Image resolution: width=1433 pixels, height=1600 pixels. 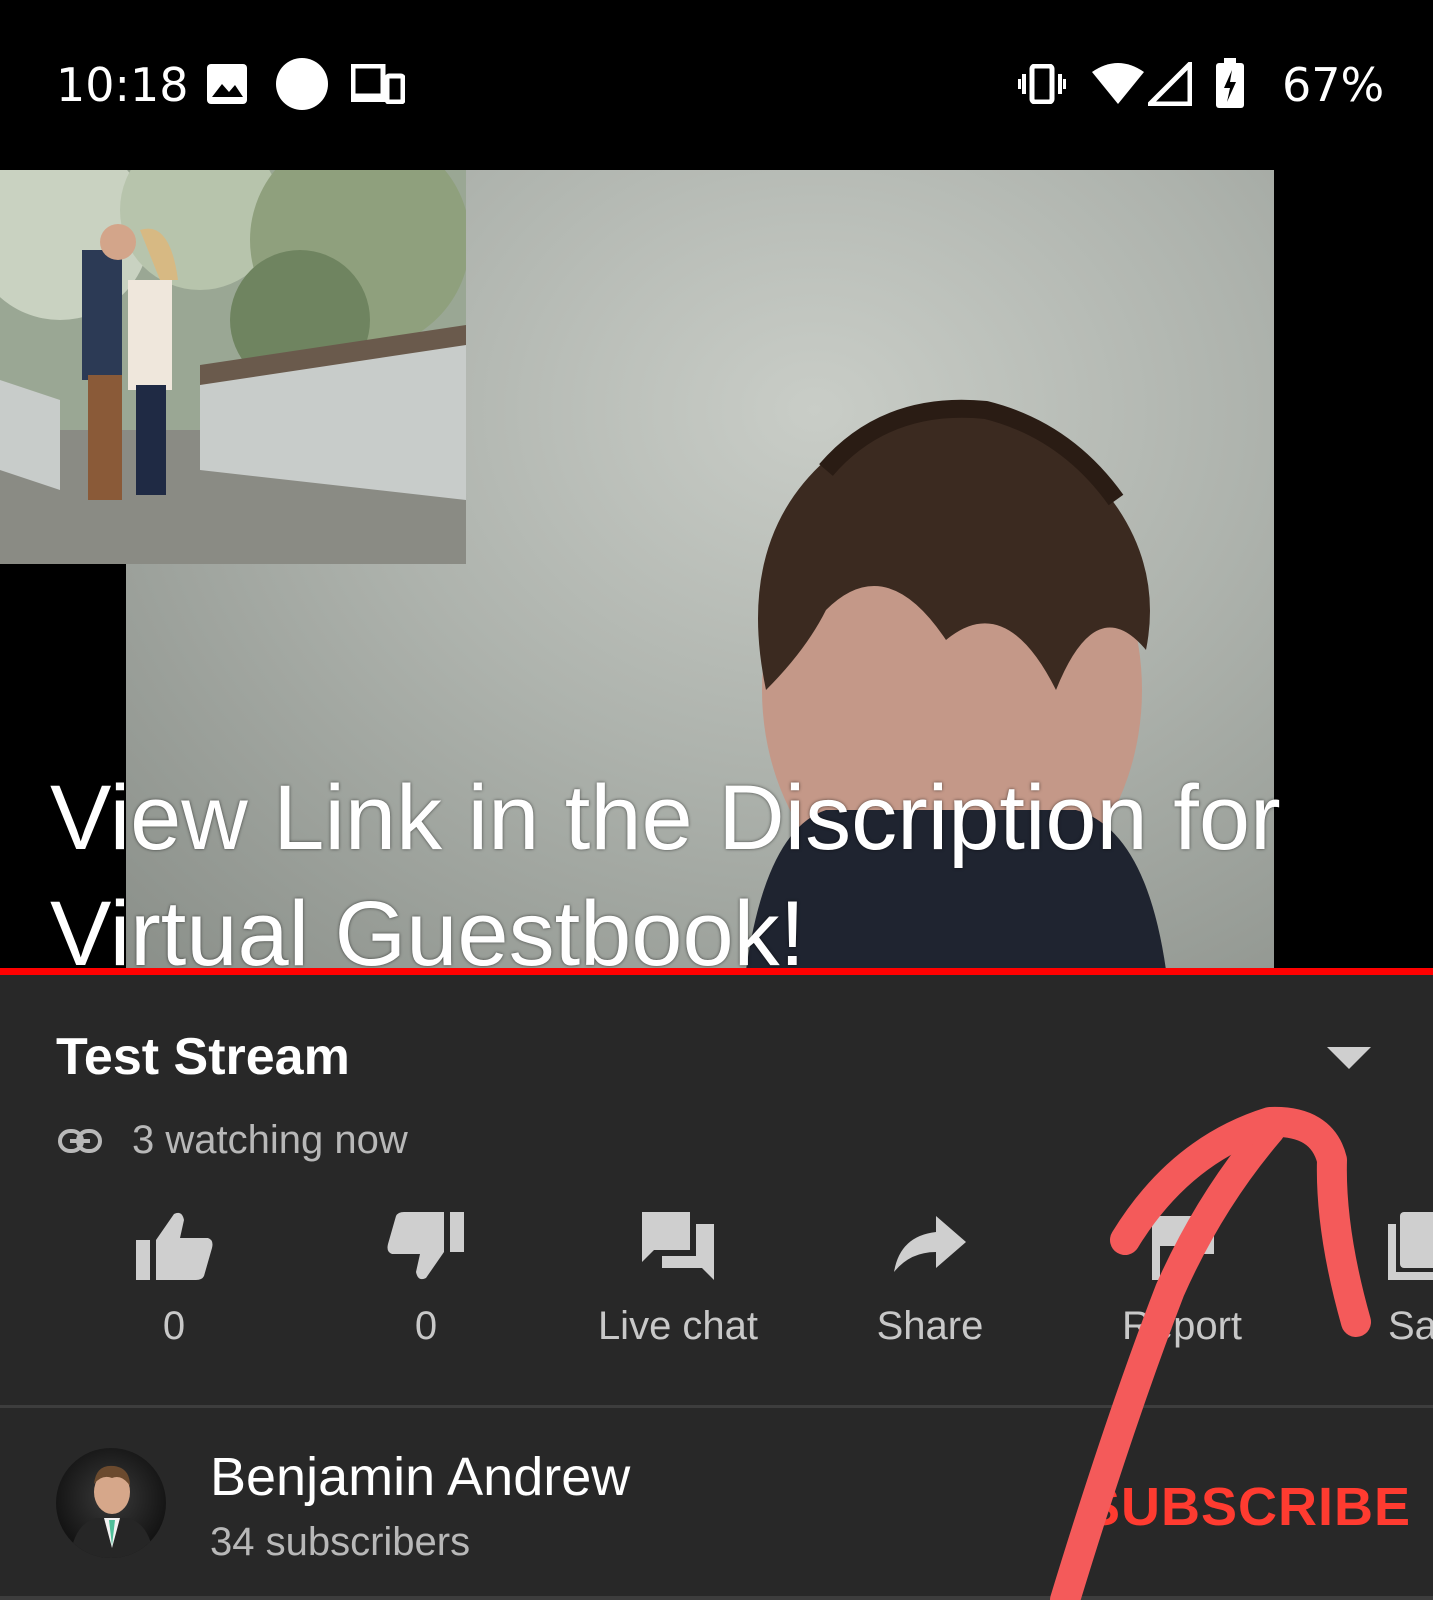 What do you see at coordinates (1349, 1059) in the screenshot?
I see `chevron-down-icon` at bounding box center [1349, 1059].